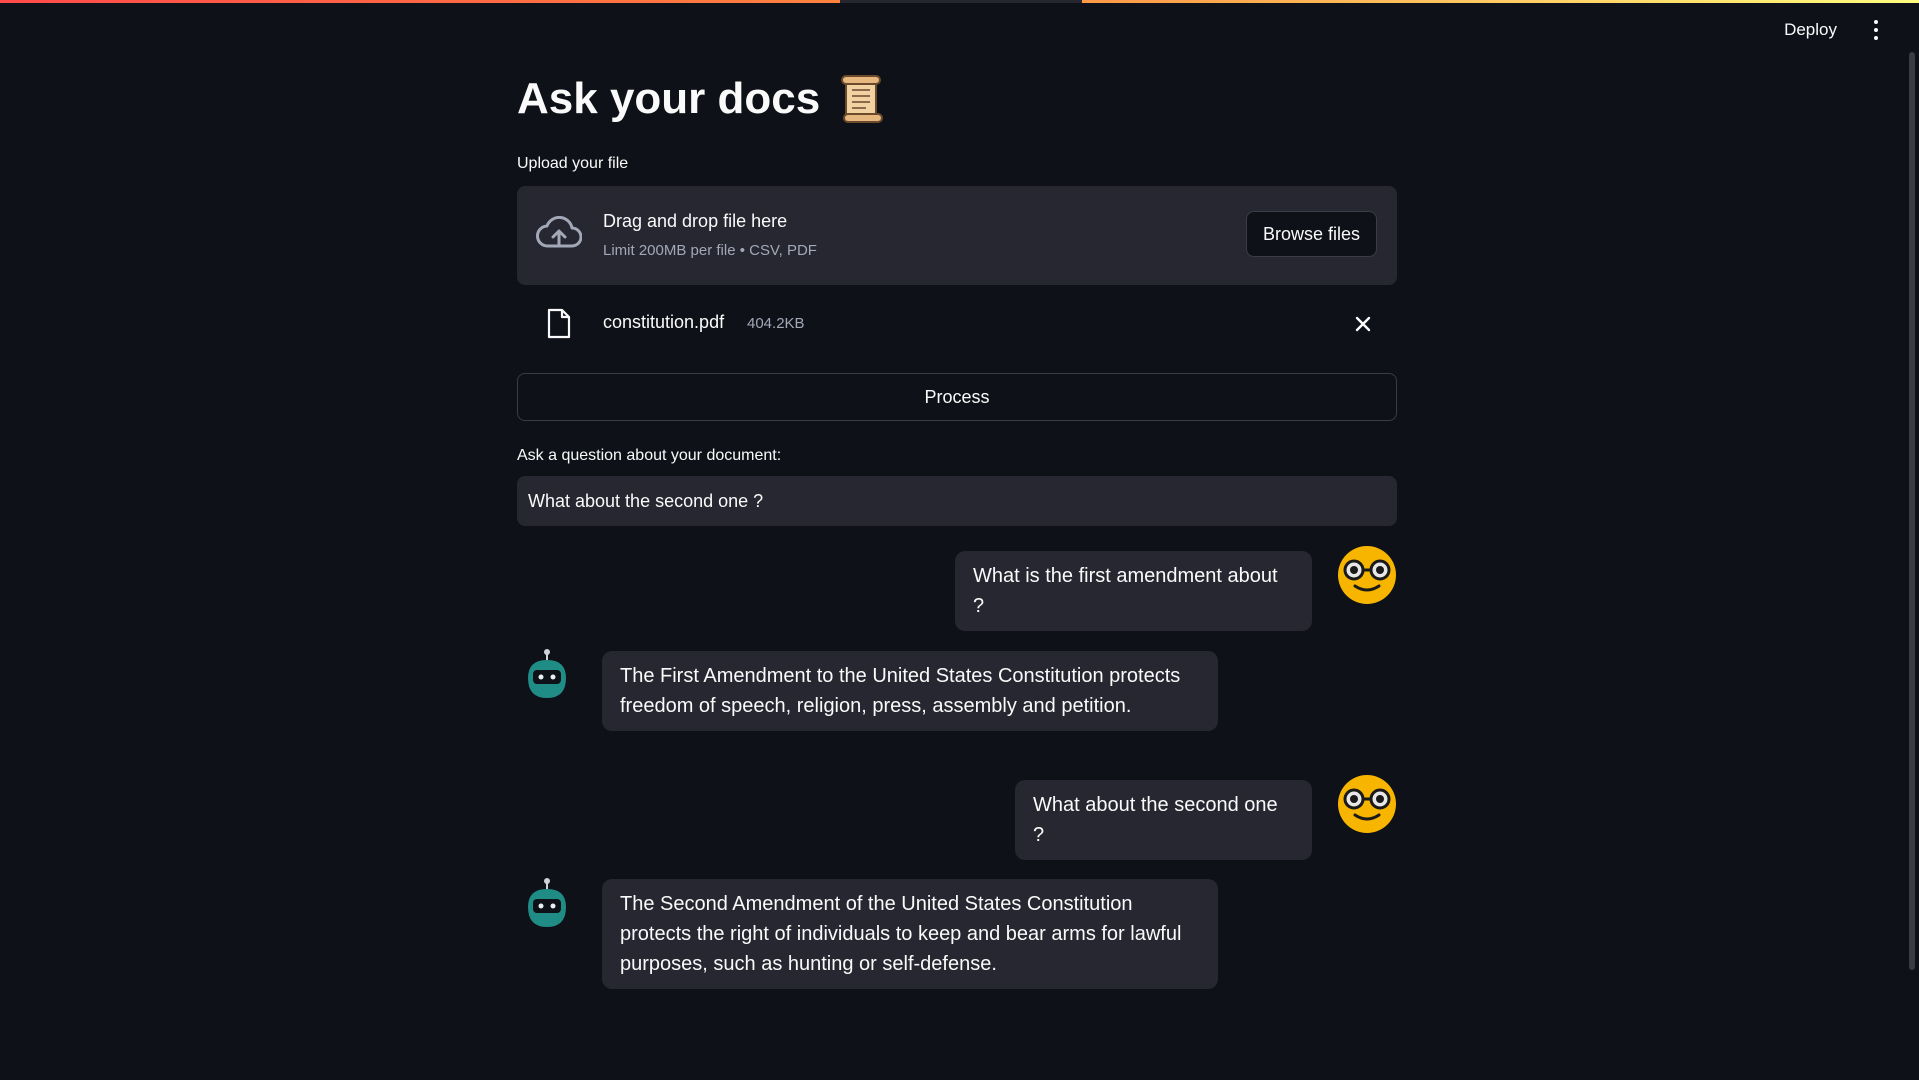  Describe the element at coordinates (862, 99) in the screenshot. I see `scroll-icon` at that location.